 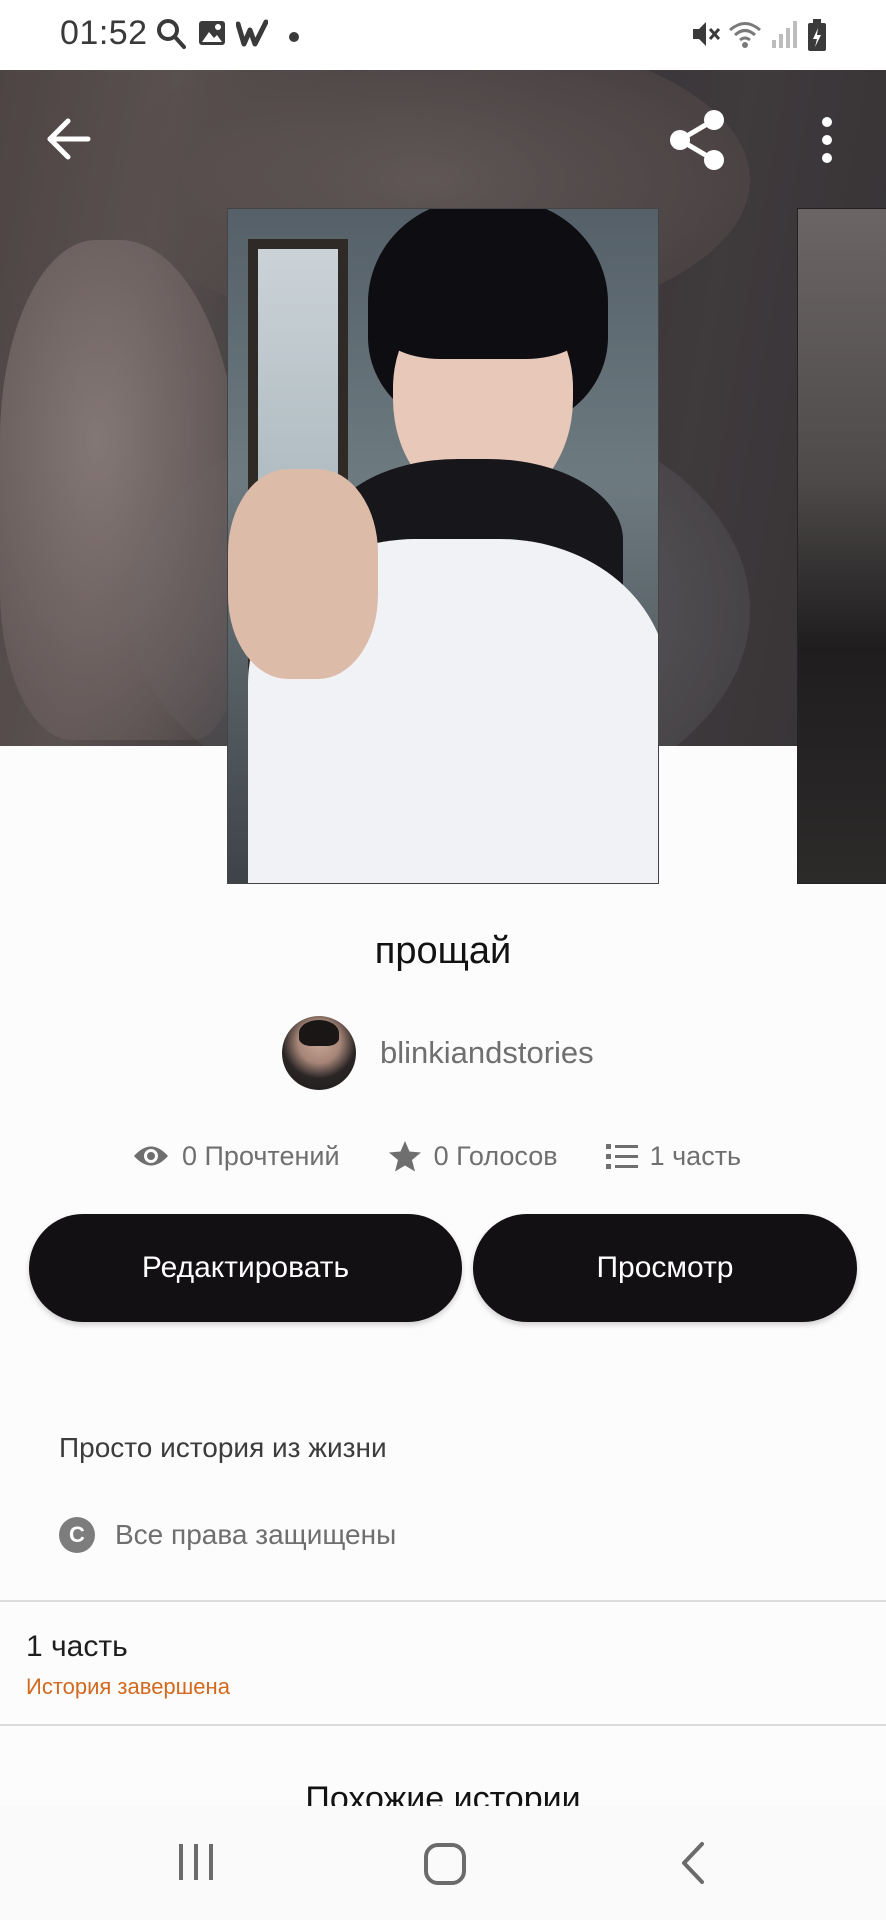 I want to click on share-button, so click(x=698, y=142).